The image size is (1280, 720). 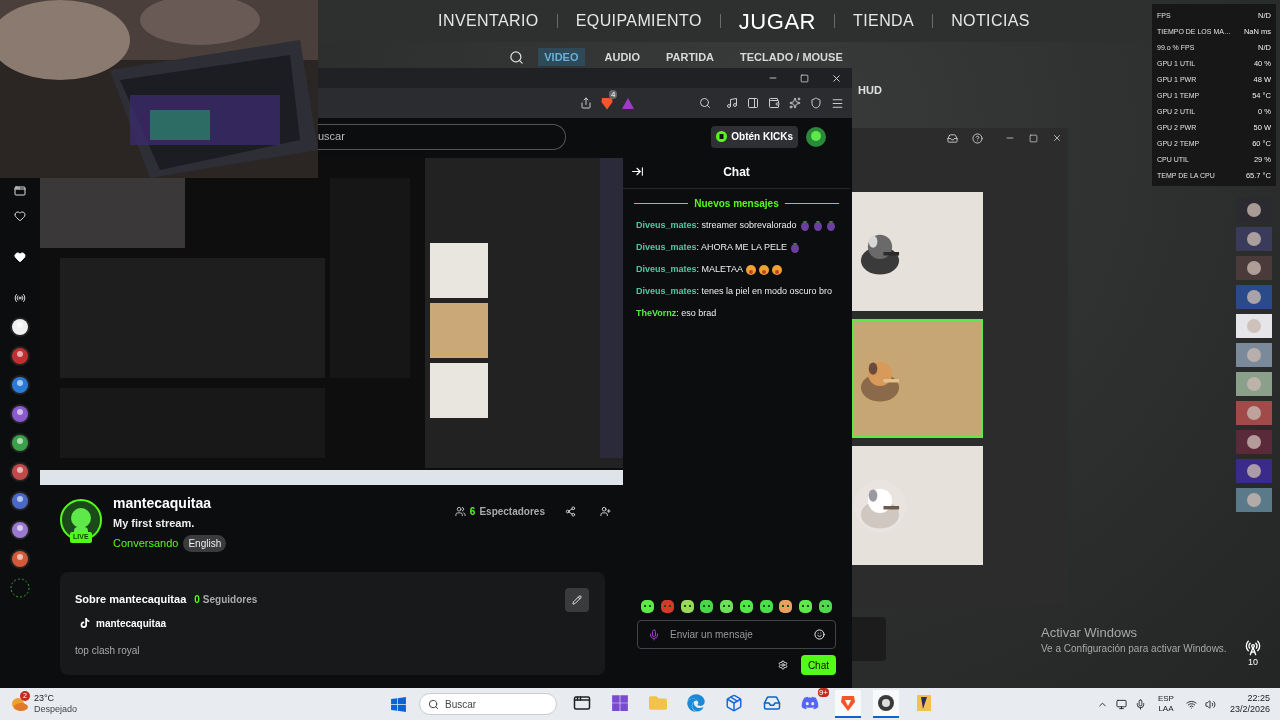 What do you see at coordinates (331, 137) in the screenshot?
I see `search-placeholder: uscar` at bounding box center [331, 137].